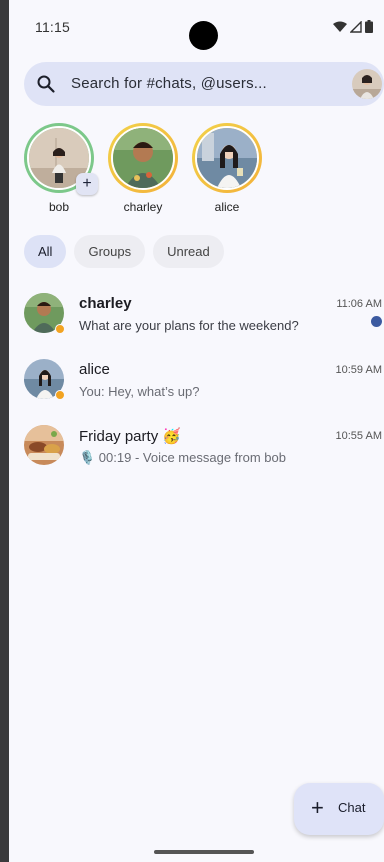  I want to click on status-icons, so click(353, 26).